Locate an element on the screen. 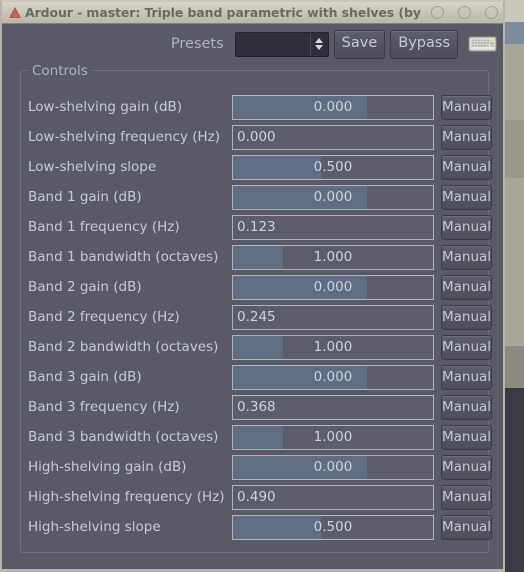  control-row: Band 2 frequency (Hz) 0.245 Manual is located at coordinates (260, 317).